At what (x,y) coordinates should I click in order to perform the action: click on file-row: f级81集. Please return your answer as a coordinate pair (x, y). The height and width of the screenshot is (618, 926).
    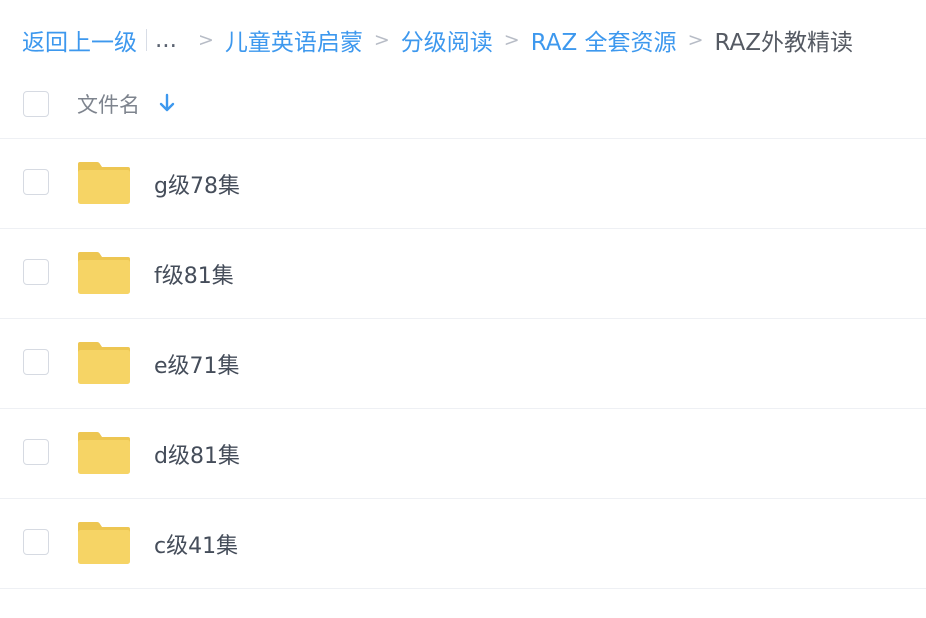
    Looking at the image, I should click on (463, 274).